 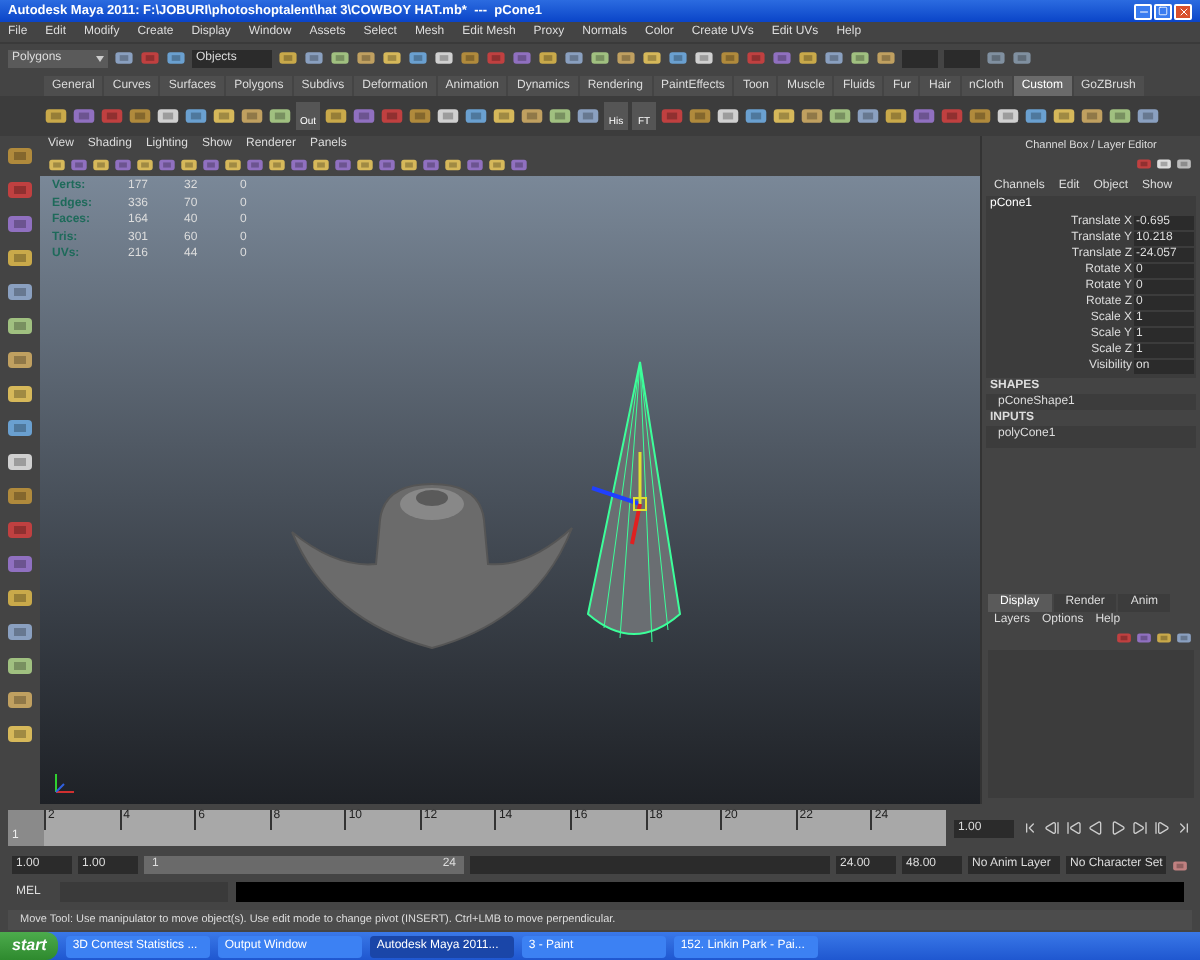 What do you see at coordinates (29, 946) in the screenshot?
I see `start-button: start` at bounding box center [29, 946].